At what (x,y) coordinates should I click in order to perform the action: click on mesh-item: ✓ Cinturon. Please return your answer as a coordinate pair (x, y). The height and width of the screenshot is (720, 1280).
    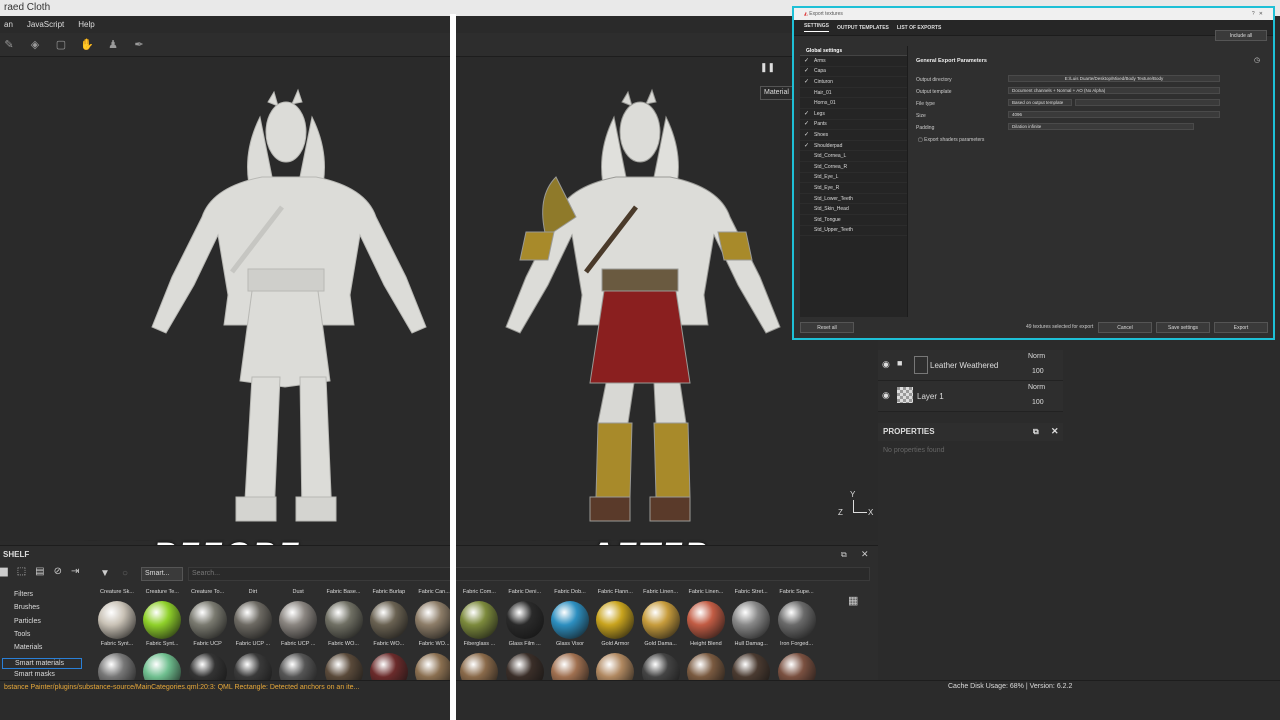
    Looking at the image, I should click on (853, 82).